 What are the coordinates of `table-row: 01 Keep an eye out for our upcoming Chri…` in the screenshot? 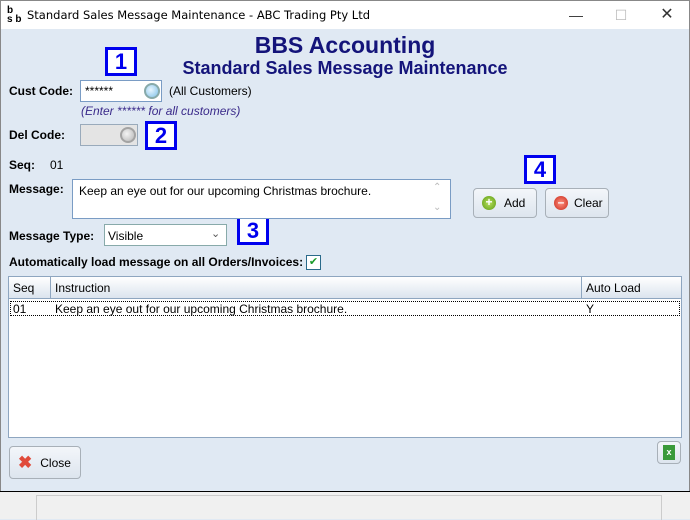 It's located at (345, 308).